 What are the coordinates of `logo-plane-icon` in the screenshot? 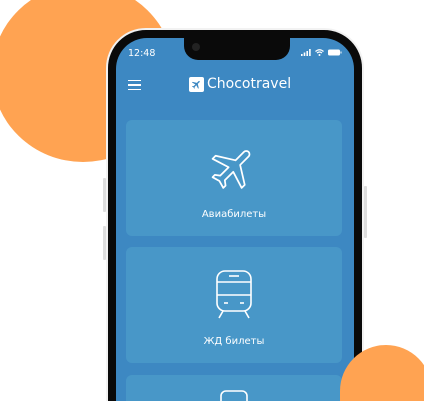 It's located at (196, 84).